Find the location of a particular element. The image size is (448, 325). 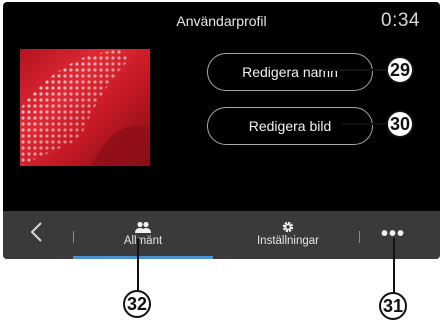

active-tab-indicator is located at coordinates (143, 257).